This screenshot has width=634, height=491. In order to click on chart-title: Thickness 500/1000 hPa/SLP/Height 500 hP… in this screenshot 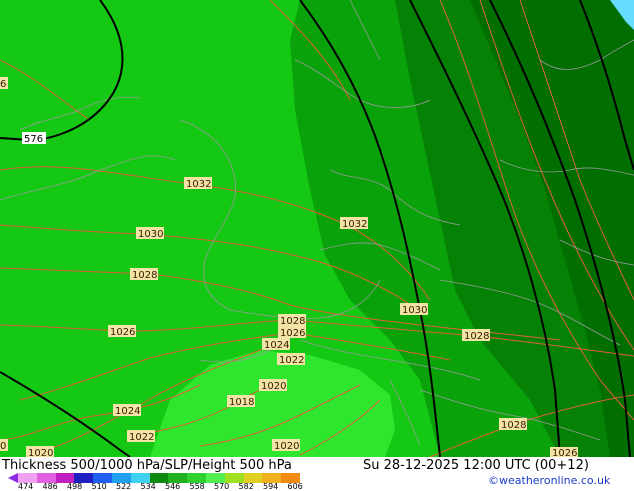, I will do `click(147, 465)`.